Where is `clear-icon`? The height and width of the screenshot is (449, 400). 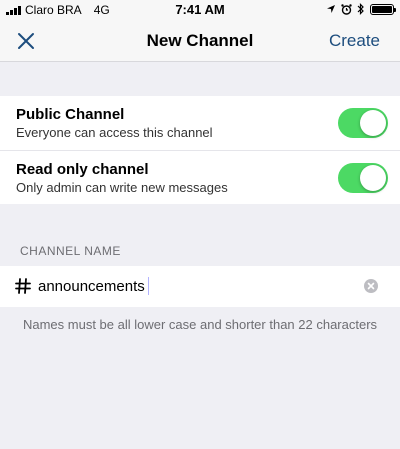
clear-icon is located at coordinates (371, 286).